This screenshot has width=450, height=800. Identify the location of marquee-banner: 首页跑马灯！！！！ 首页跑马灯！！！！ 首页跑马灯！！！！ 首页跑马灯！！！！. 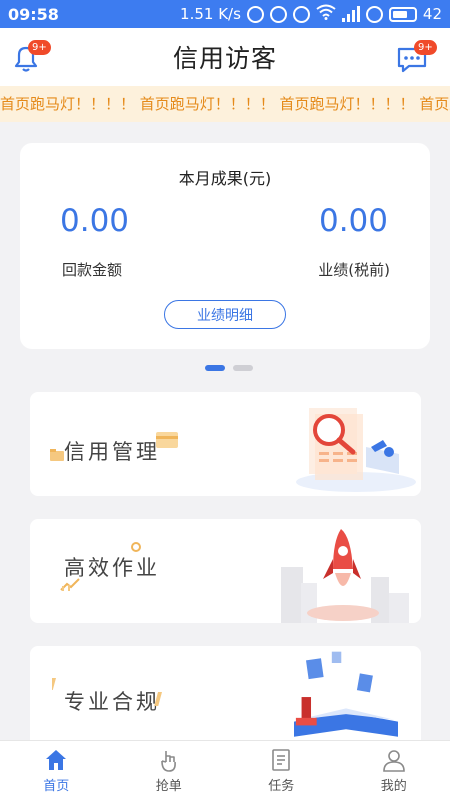
(225, 104).